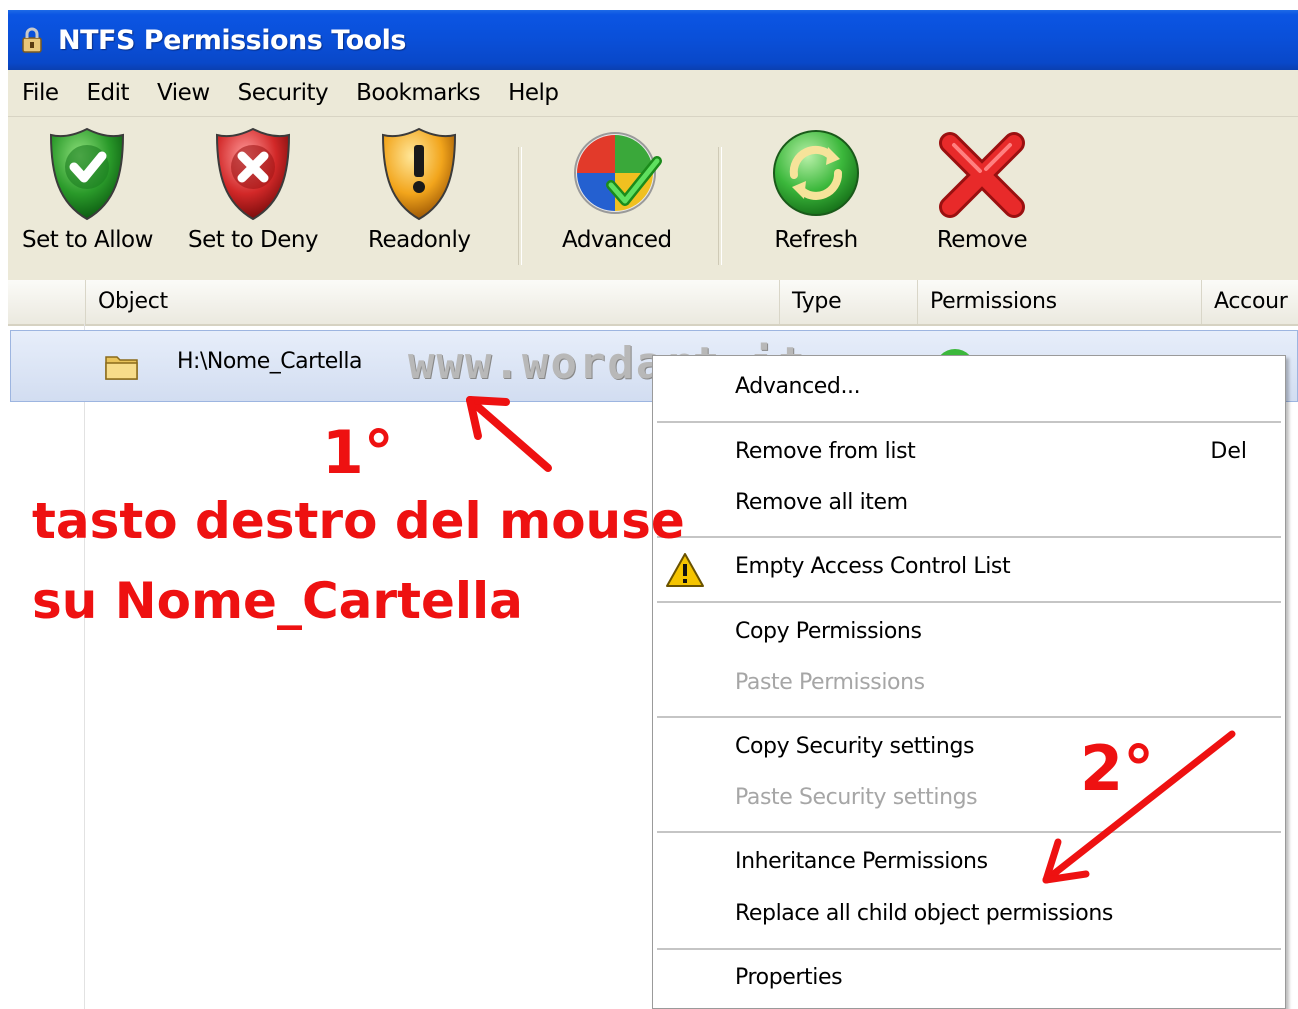  What do you see at coordinates (685, 570) in the screenshot?
I see `warning-icon` at bounding box center [685, 570].